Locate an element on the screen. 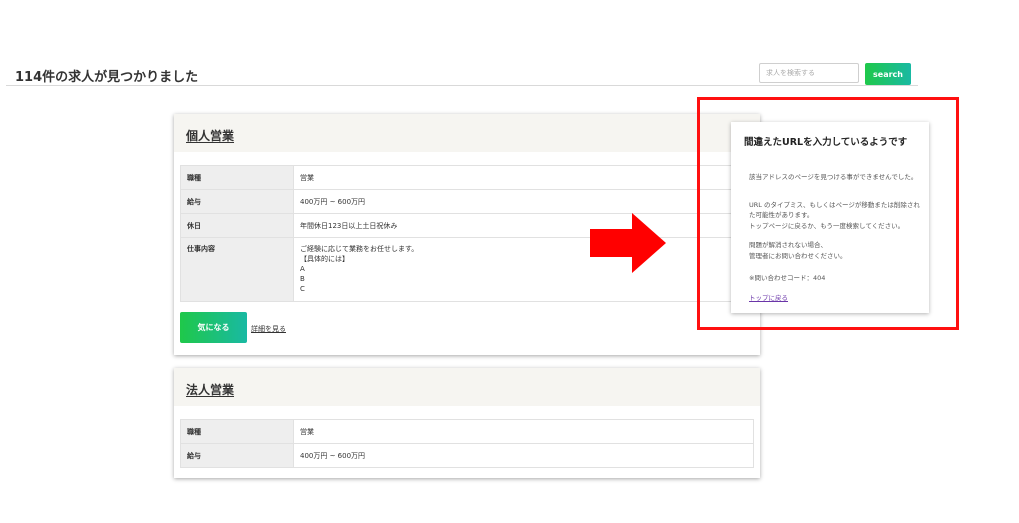  page-title: 114件の求人が見つかりました is located at coordinates (107, 77).